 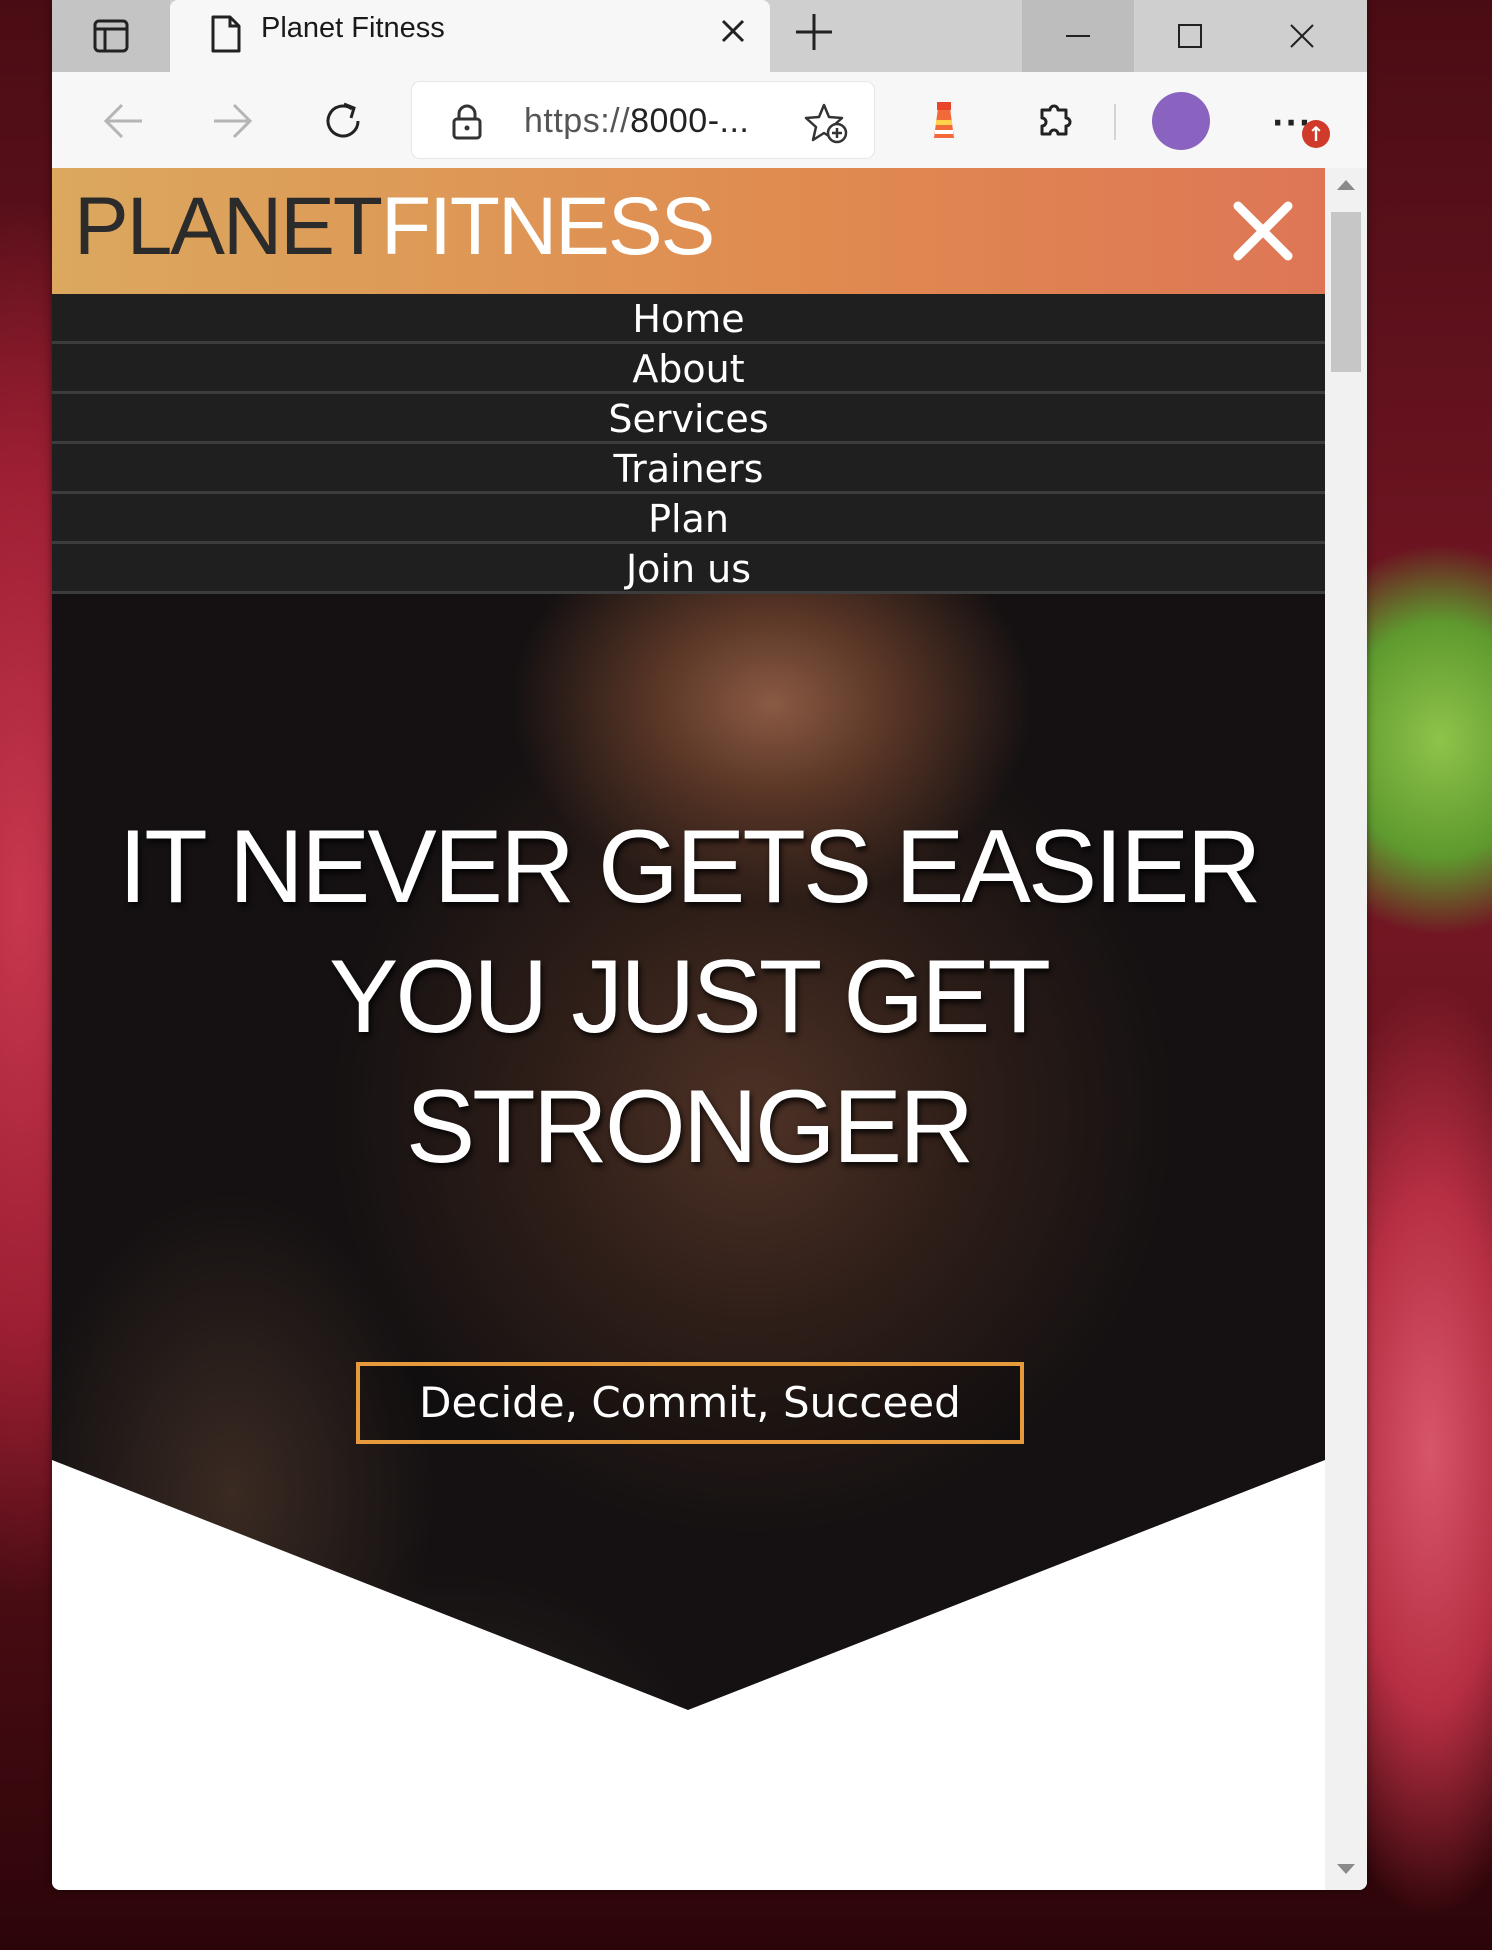 What do you see at coordinates (548, 226) in the screenshot?
I see `logo-light-text: FITNESS` at bounding box center [548, 226].